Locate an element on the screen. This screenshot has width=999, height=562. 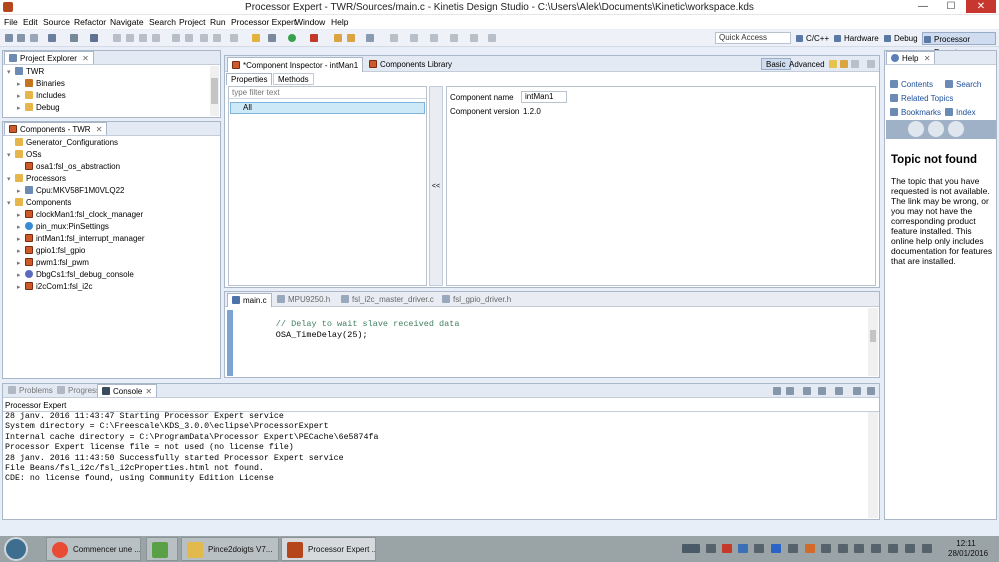
component-name-field: intMan1 is located at coordinates (544, 97).